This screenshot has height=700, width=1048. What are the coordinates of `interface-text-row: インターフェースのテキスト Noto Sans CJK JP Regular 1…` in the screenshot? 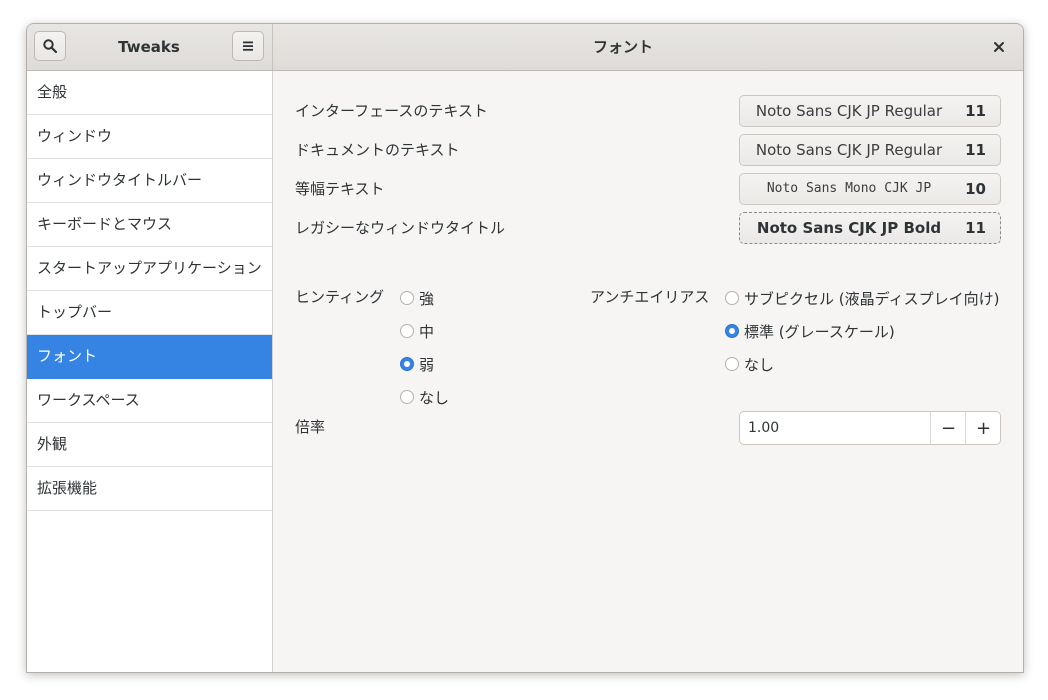 It's located at (648, 111).